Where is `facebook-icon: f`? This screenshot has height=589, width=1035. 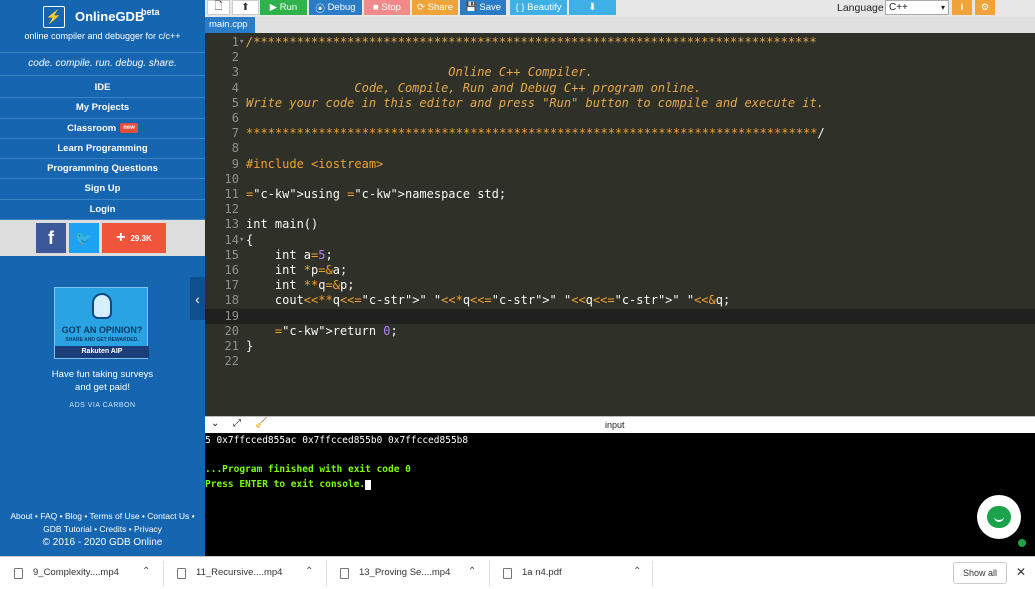 facebook-icon: f is located at coordinates (51, 237).